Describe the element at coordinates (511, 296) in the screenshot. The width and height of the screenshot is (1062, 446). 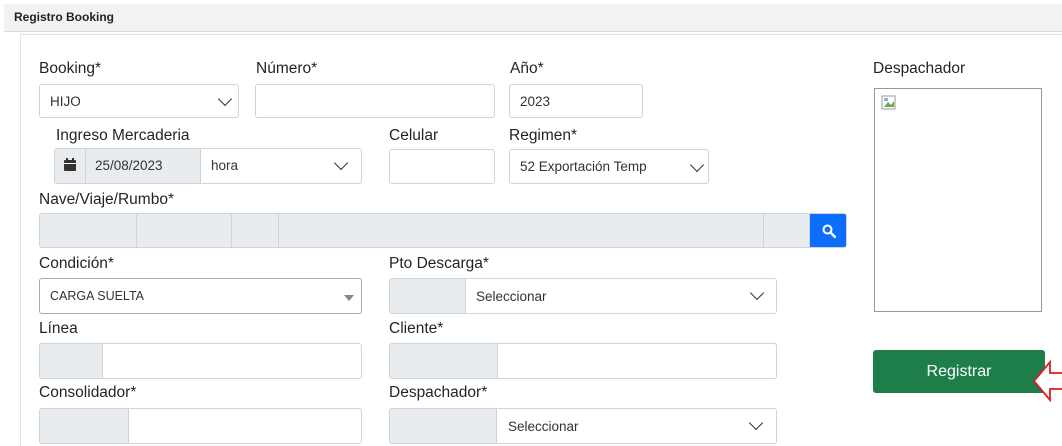
I see `pto-descarga-value: Seleccionar` at that location.